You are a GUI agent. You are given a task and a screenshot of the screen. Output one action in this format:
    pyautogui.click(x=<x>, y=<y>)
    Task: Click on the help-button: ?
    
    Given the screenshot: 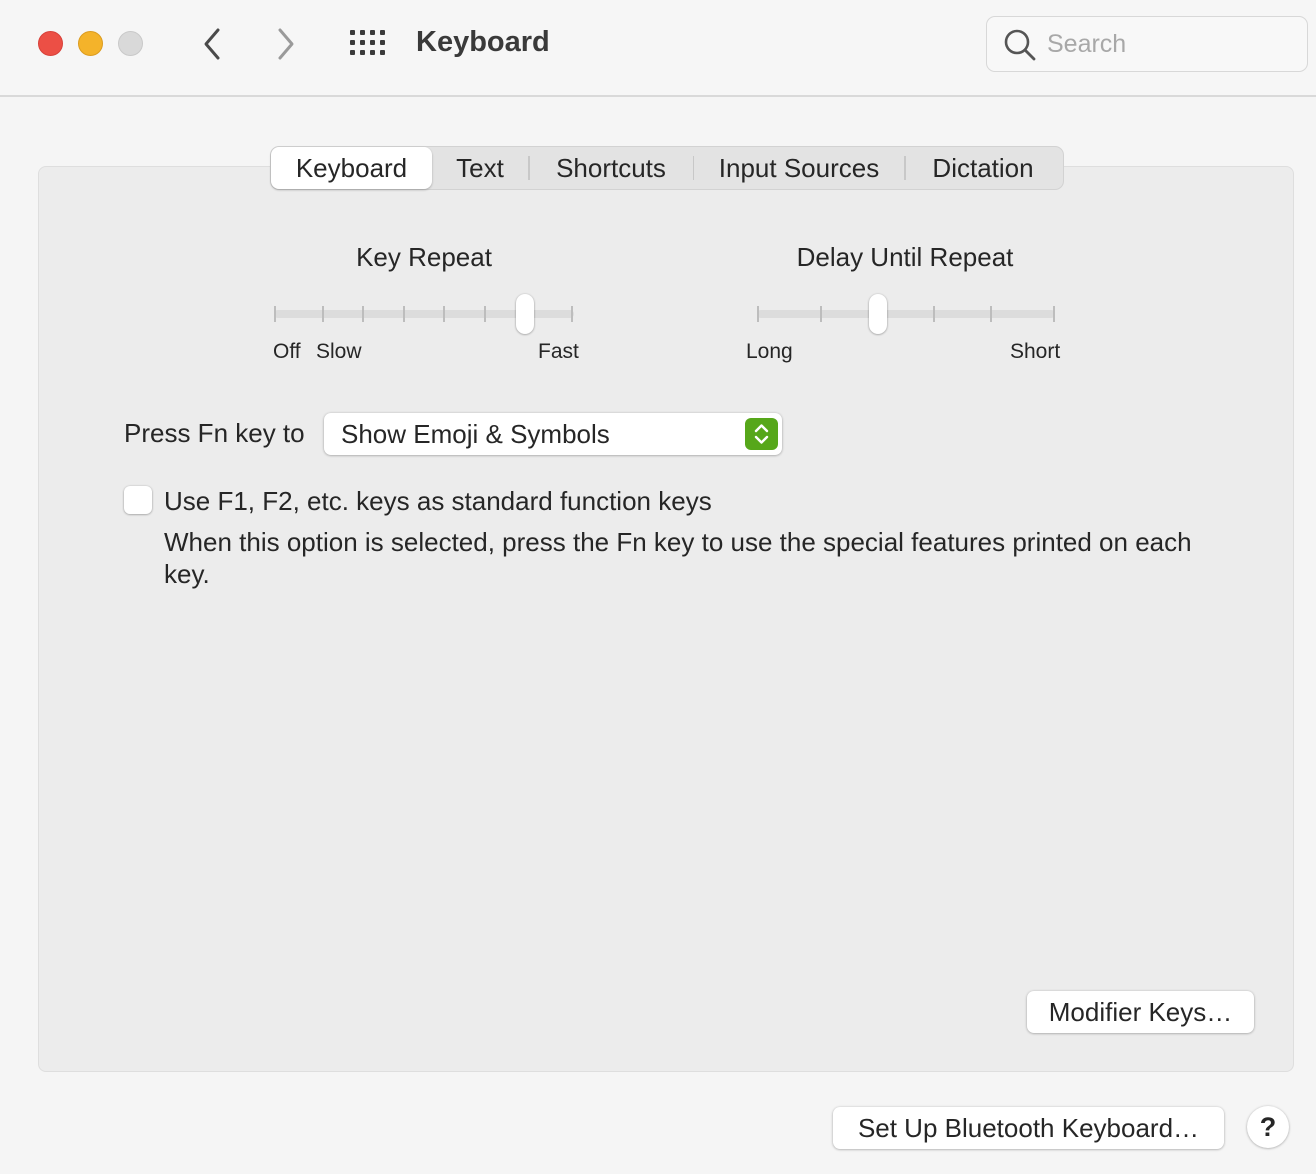 What is the action you would take?
    pyautogui.click(x=1268, y=1127)
    